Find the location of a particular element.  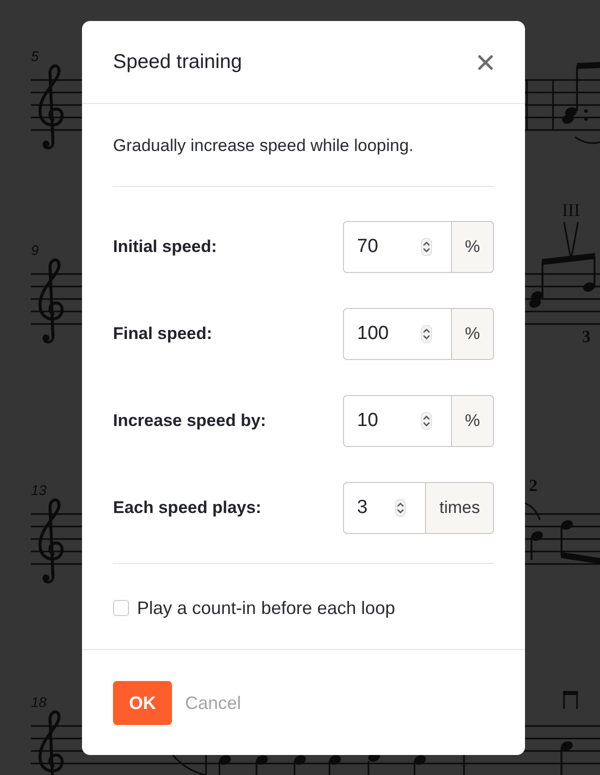

number-input: 3 is located at coordinates (384, 508).